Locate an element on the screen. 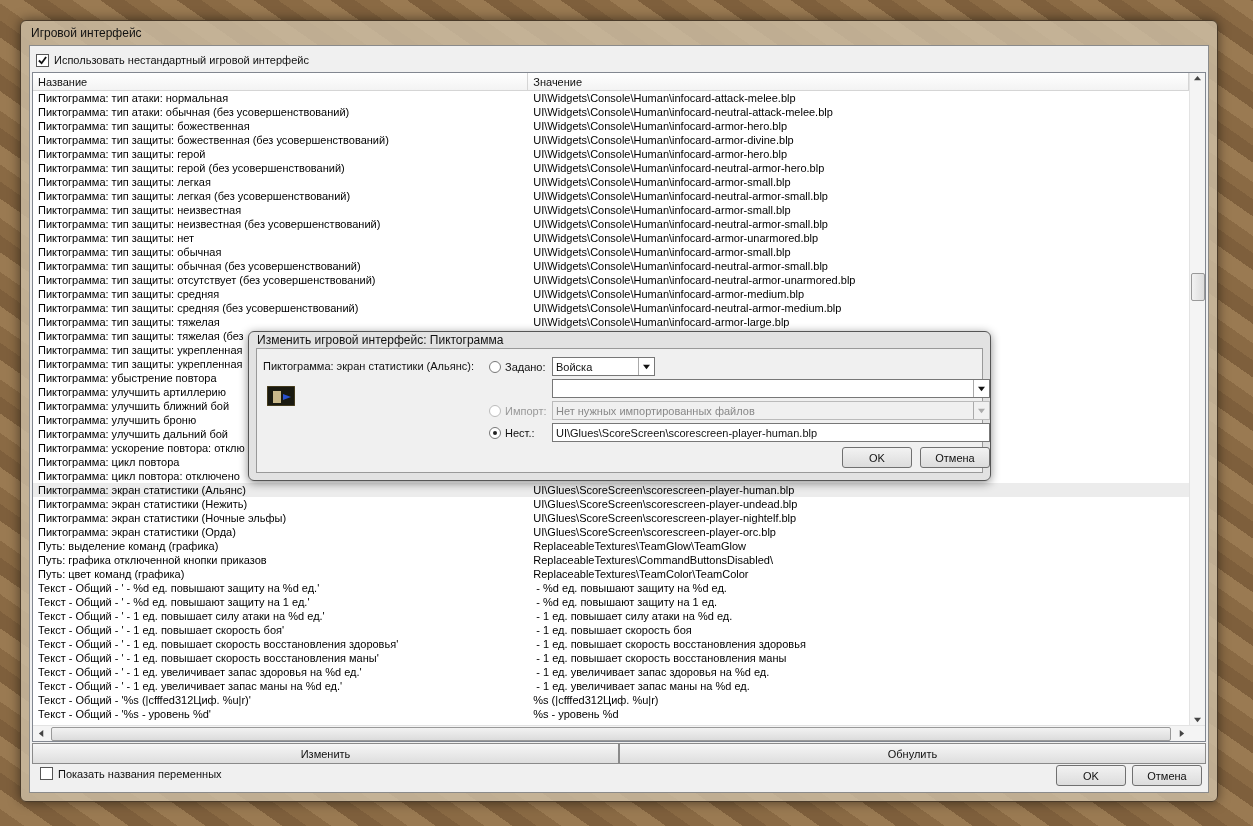 Image resolution: width=1253 pixels, height=826 pixels. scroll-right-icon is located at coordinates (1181, 733).